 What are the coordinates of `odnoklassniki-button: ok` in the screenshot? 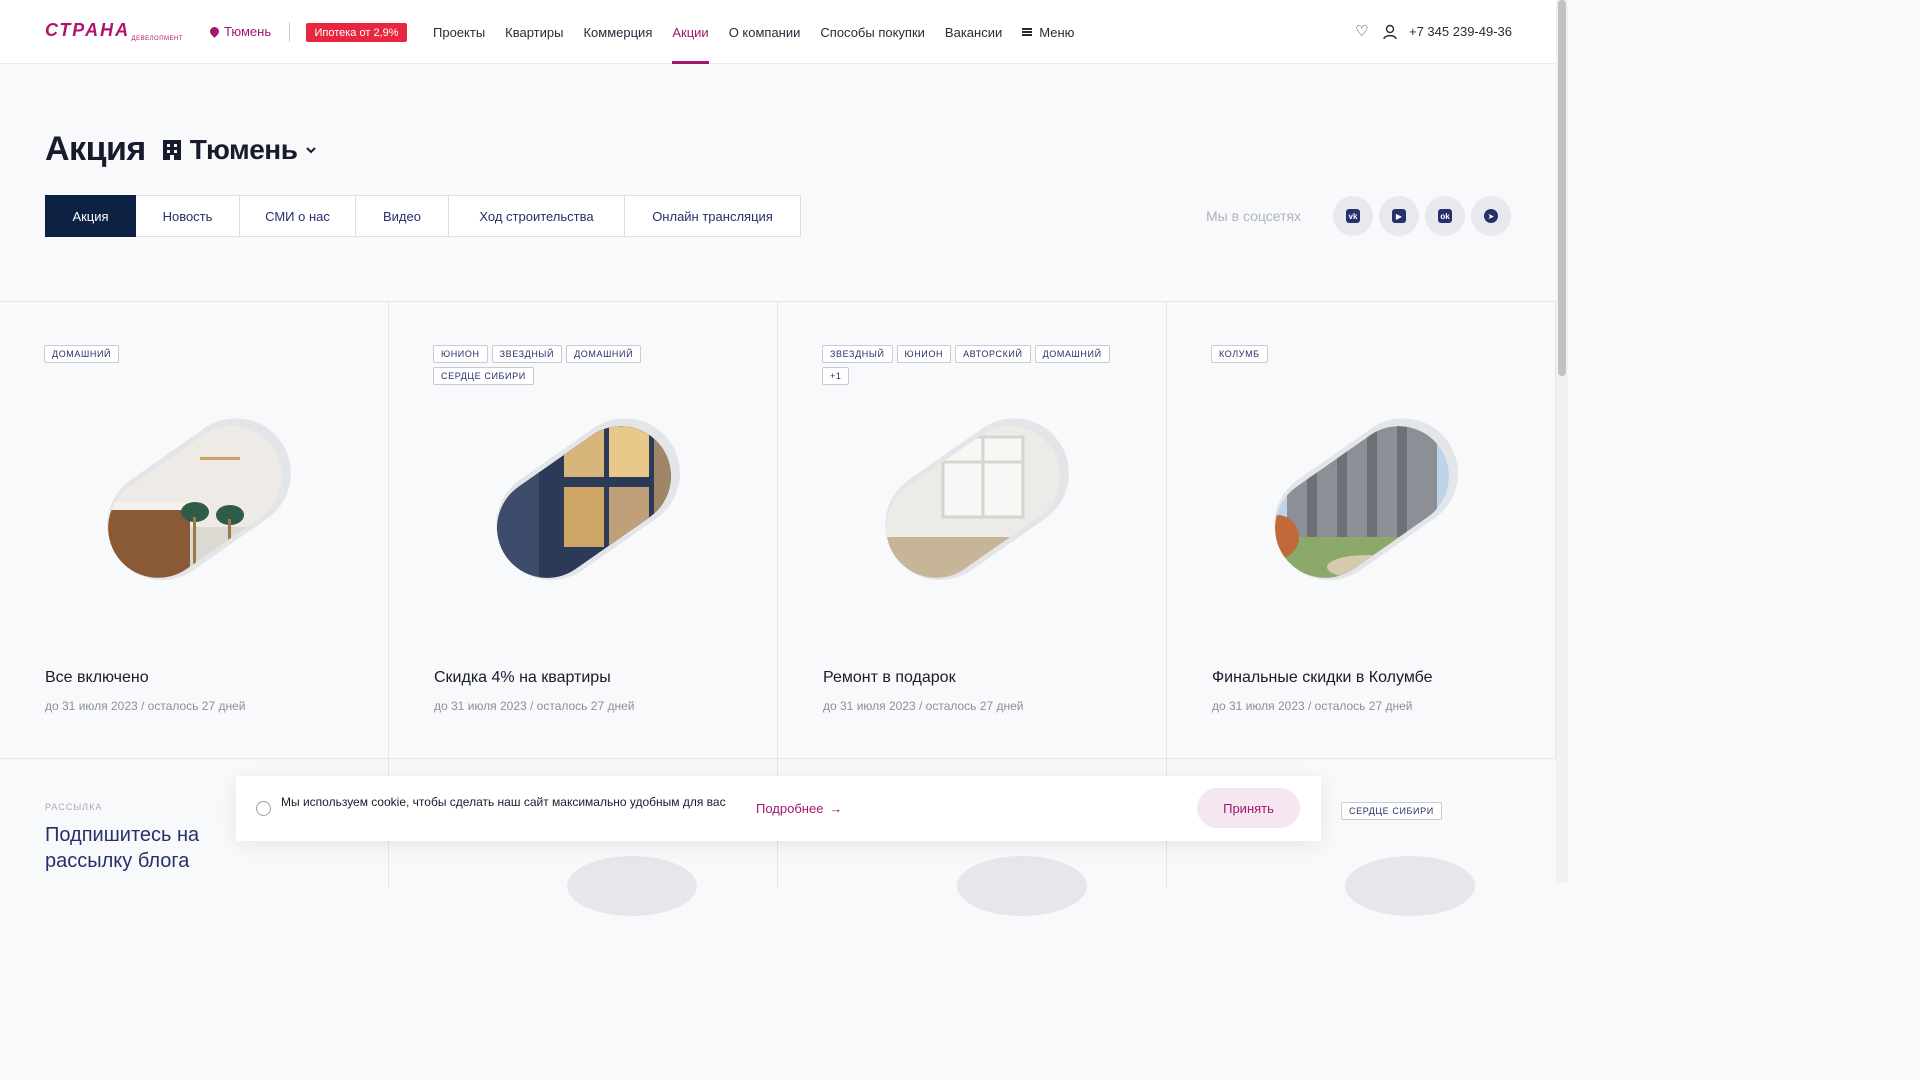 It's located at (1445, 216).